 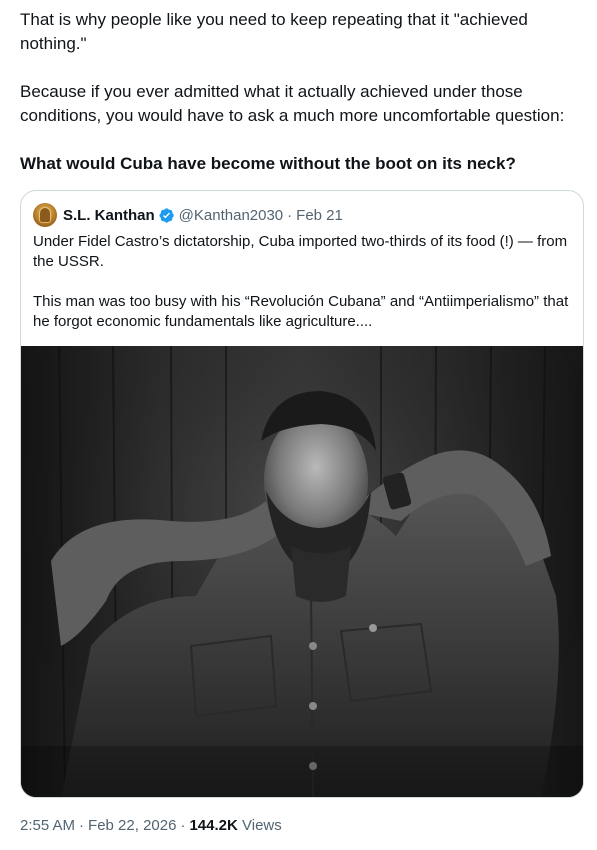 What do you see at coordinates (262, 825) in the screenshot?
I see `views-label: Views` at bounding box center [262, 825].